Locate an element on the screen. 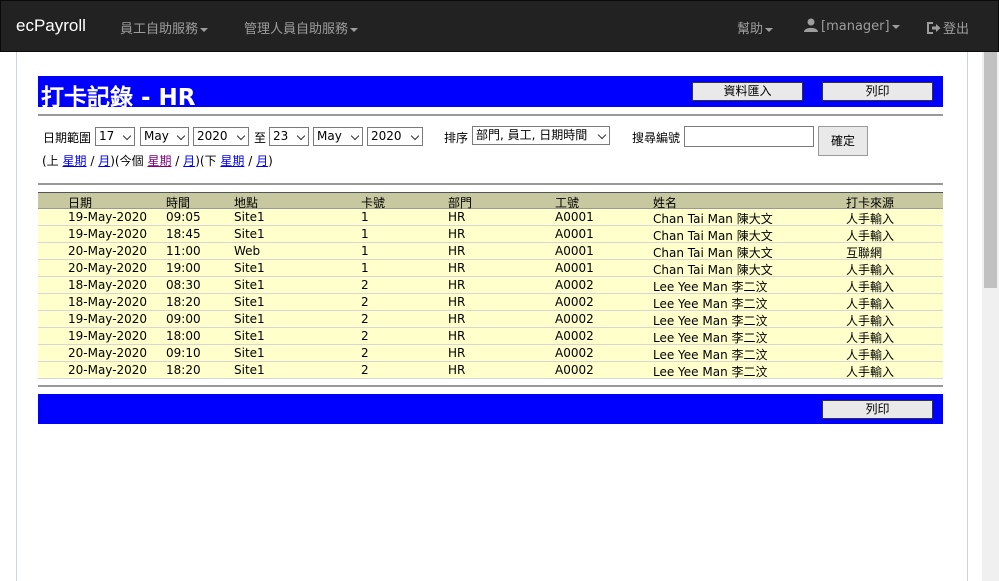 Image resolution: width=999 pixels, height=581 pixels. table-cell: Web is located at coordinates (247, 251).